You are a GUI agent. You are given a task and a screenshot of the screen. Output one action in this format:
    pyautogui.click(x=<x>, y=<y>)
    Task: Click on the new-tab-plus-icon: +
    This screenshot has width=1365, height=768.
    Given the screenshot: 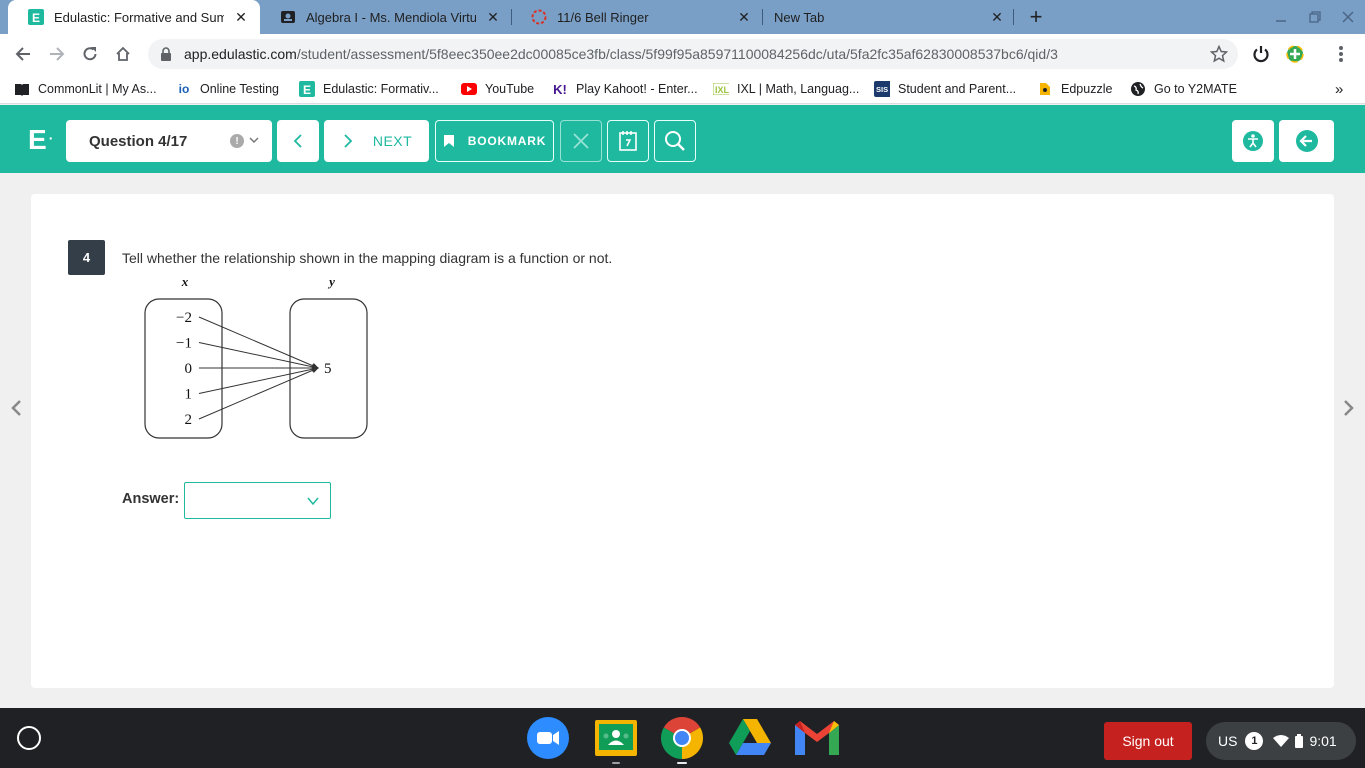 What is the action you would take?
    pyautogui.click(x=1036, y=16)
    